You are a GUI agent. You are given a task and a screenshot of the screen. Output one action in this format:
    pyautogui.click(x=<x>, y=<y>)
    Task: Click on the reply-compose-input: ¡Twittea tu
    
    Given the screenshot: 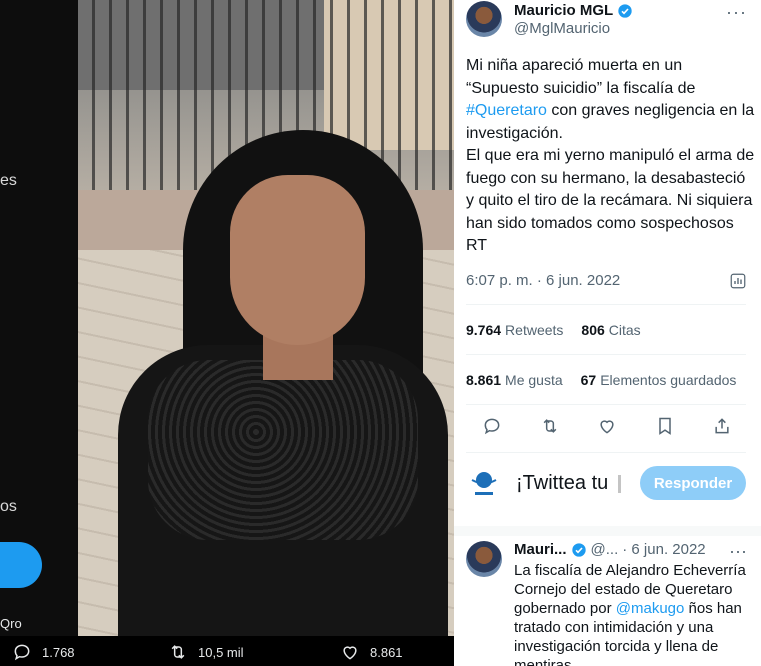 What is the action you would take?
    pyautogui.click(x=569, y=483)
    